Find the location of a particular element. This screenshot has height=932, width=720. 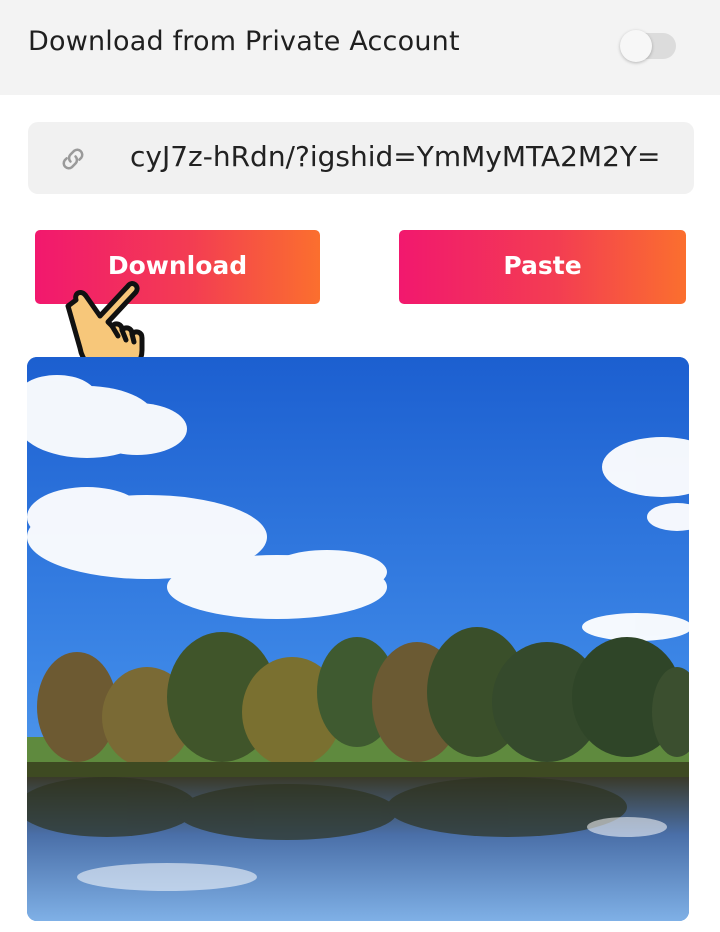

header-bar: Download from Private Account is located at coordinates (360, 47).